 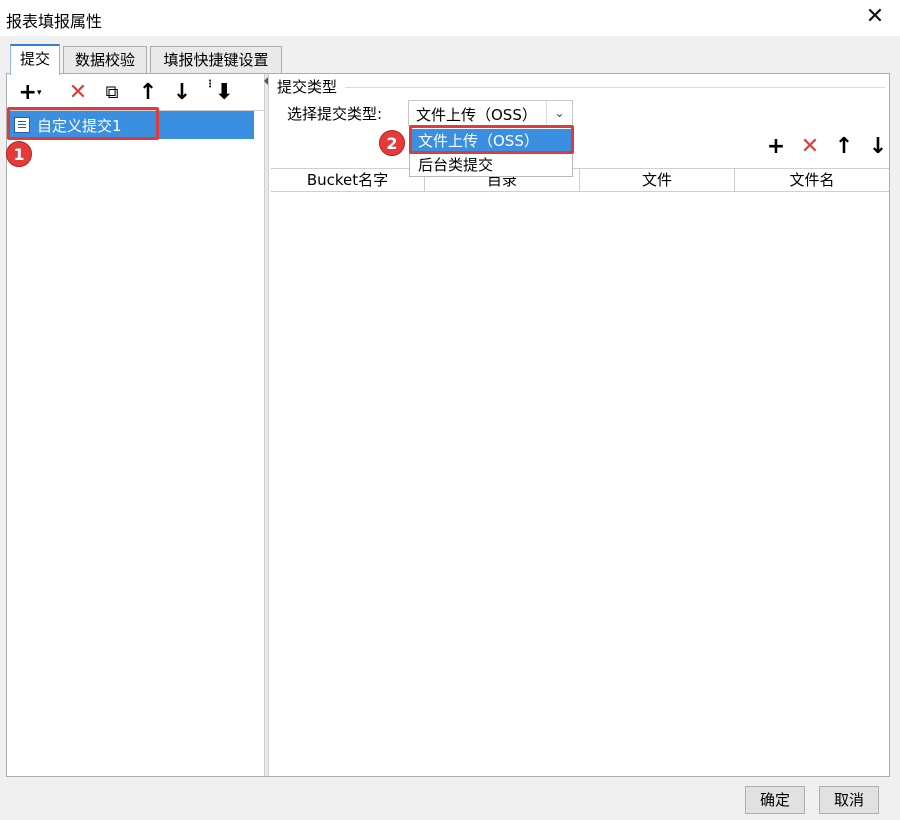 I want to click on copy-icon: ⧉, so click(x=112, y=93).